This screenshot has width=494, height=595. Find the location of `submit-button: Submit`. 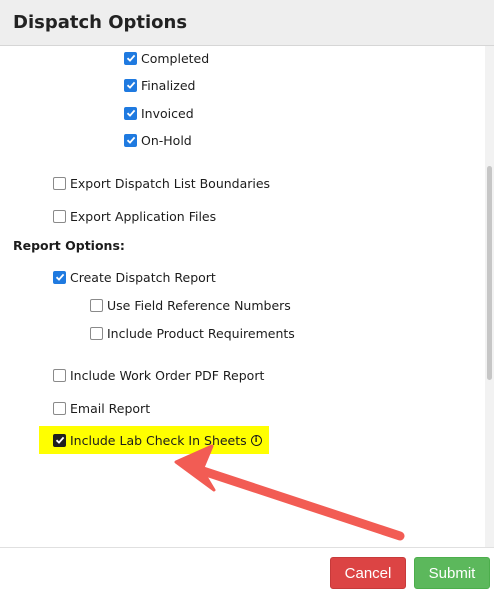

submit-button: Submit is located at coordinates (452, 573).